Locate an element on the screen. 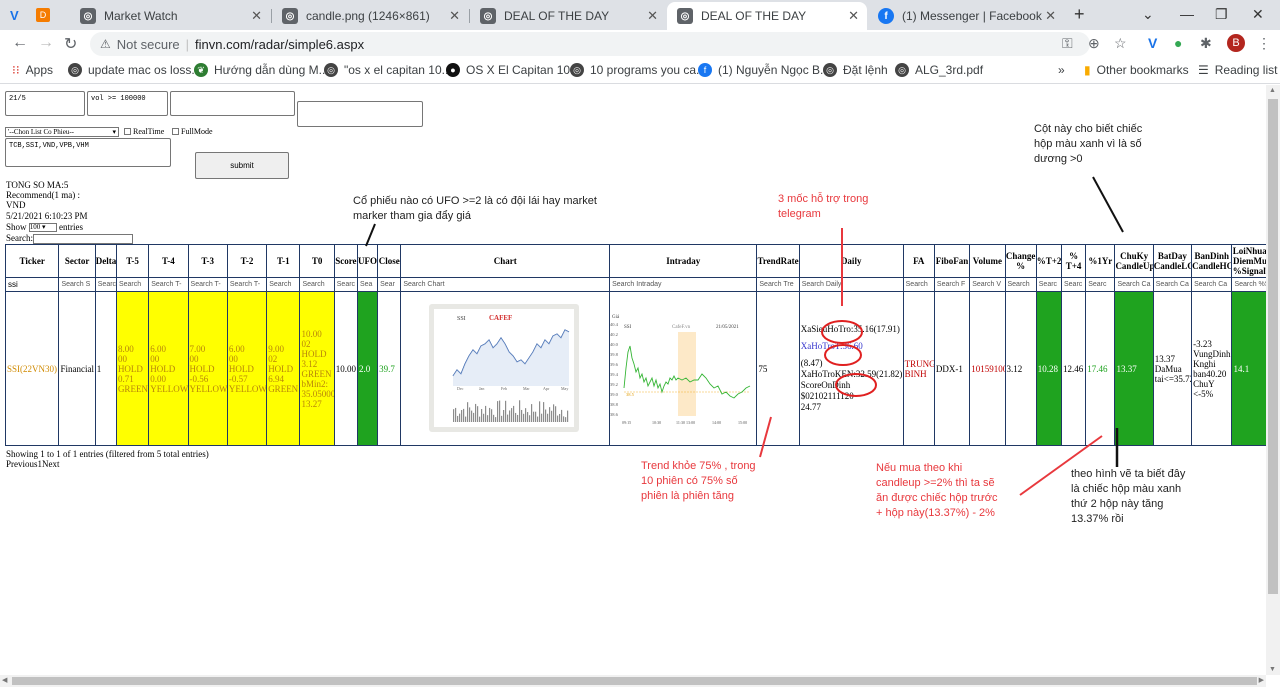 Image resolution: width=1280 pixels, height=687 pixels. reading-list: ☰ Reading list is located at coordinates (1237, 70).